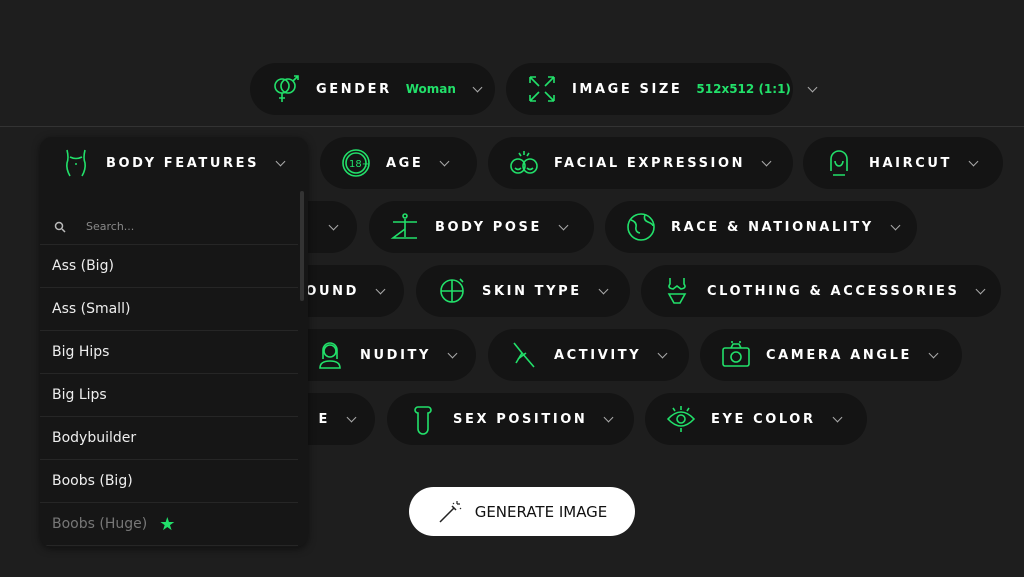 Image resolution: width=1024 pixels, height=577 pixels. I want to click on gender-select: GENDER Woman, so click(372, 89).